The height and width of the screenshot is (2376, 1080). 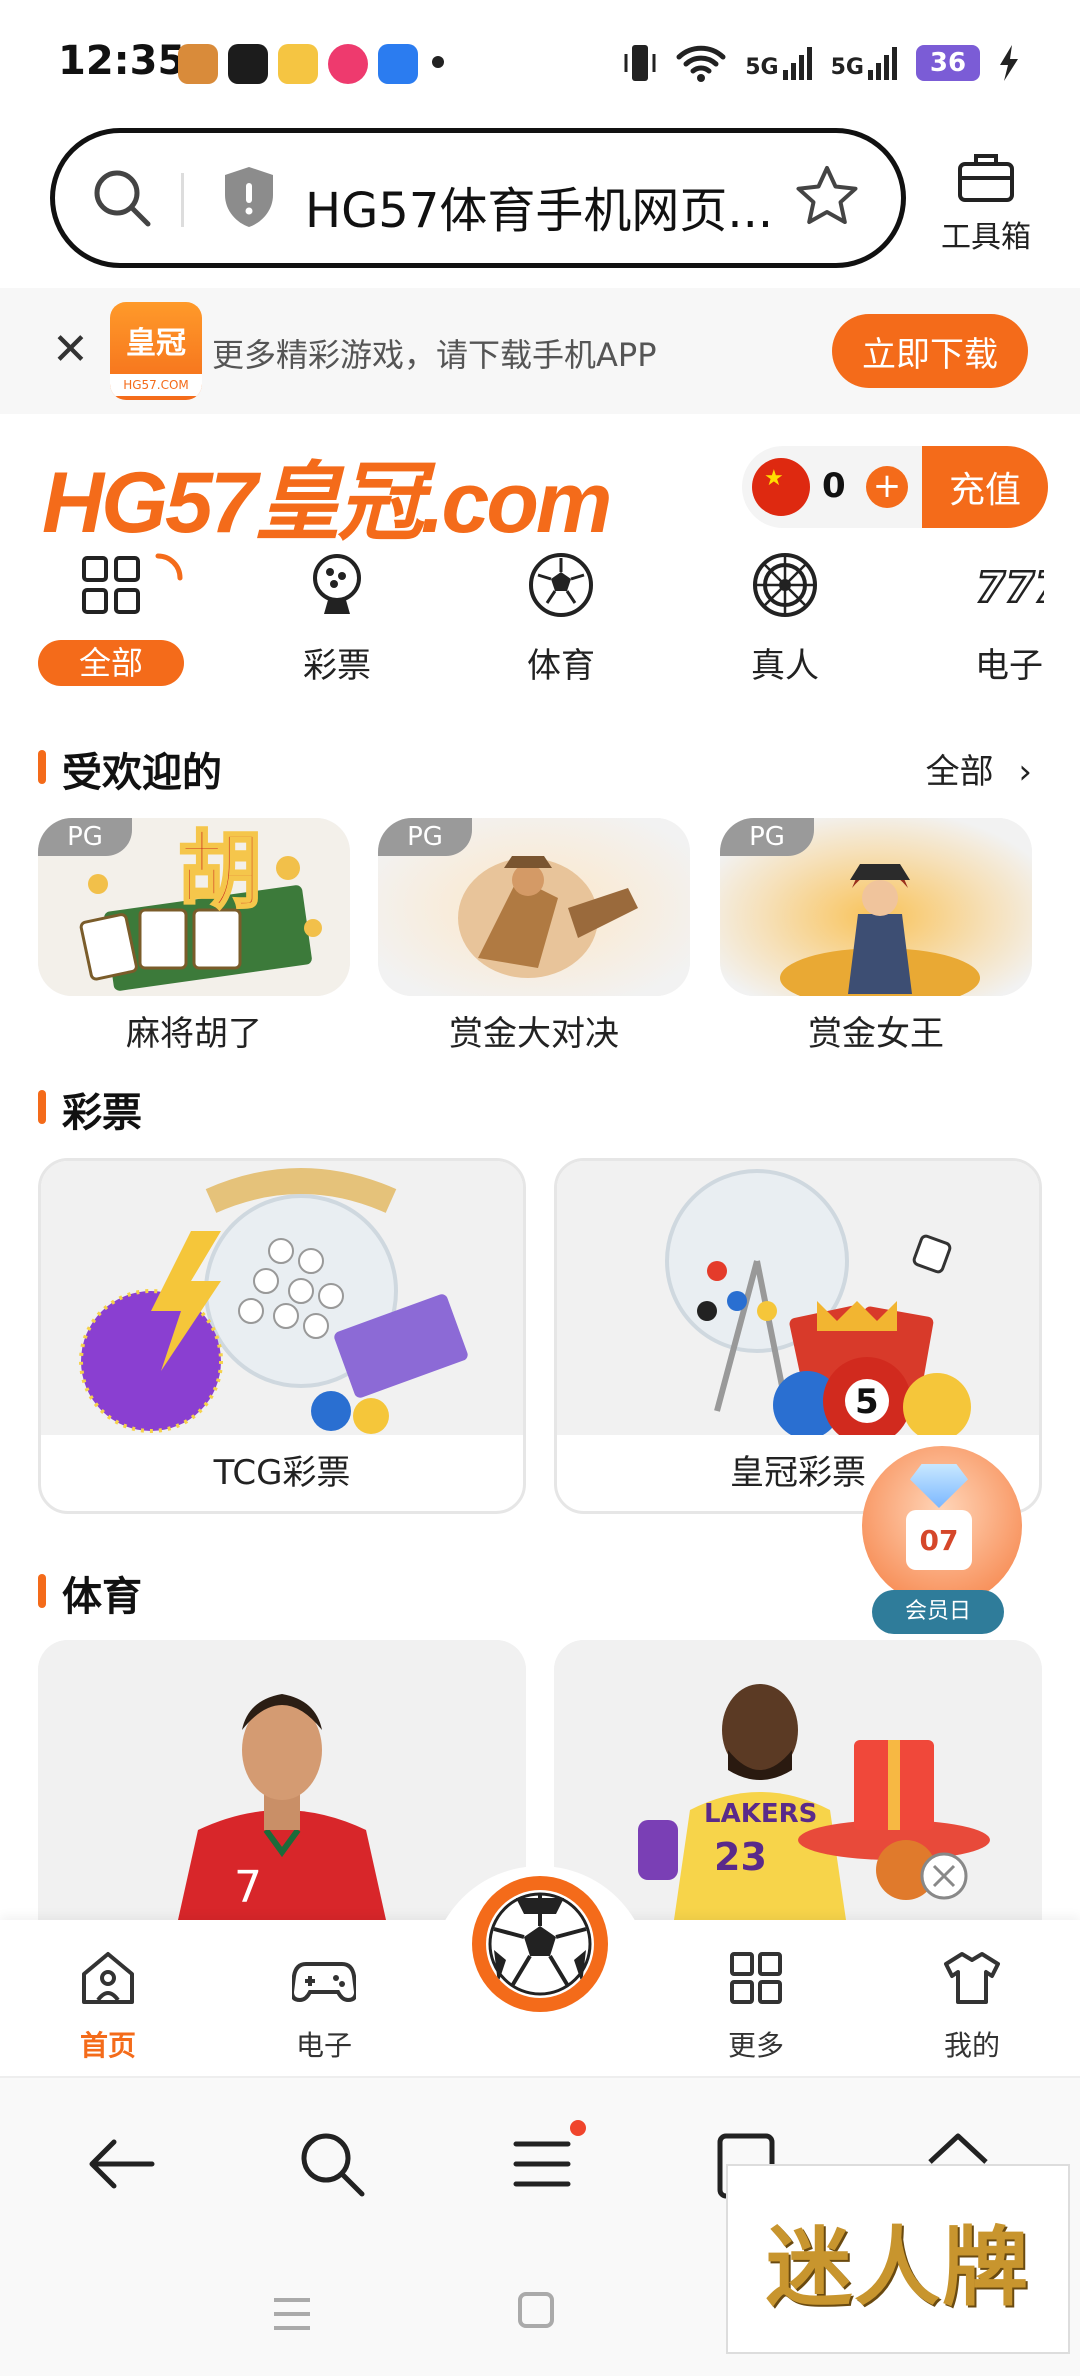 What do you see at coordinates (867, 1402) in the screenshot?
I see `svg-text: 5` at bounding box center [867, 1402].